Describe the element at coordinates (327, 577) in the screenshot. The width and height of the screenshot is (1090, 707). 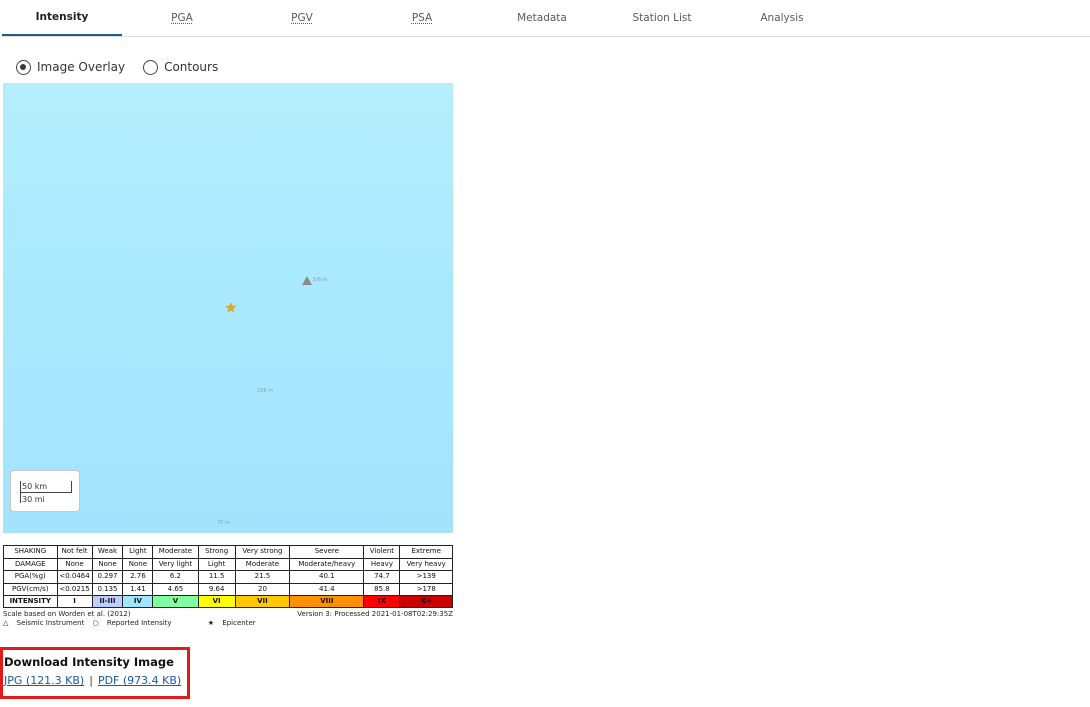
I see `legend-cell: 40.1` at that location.